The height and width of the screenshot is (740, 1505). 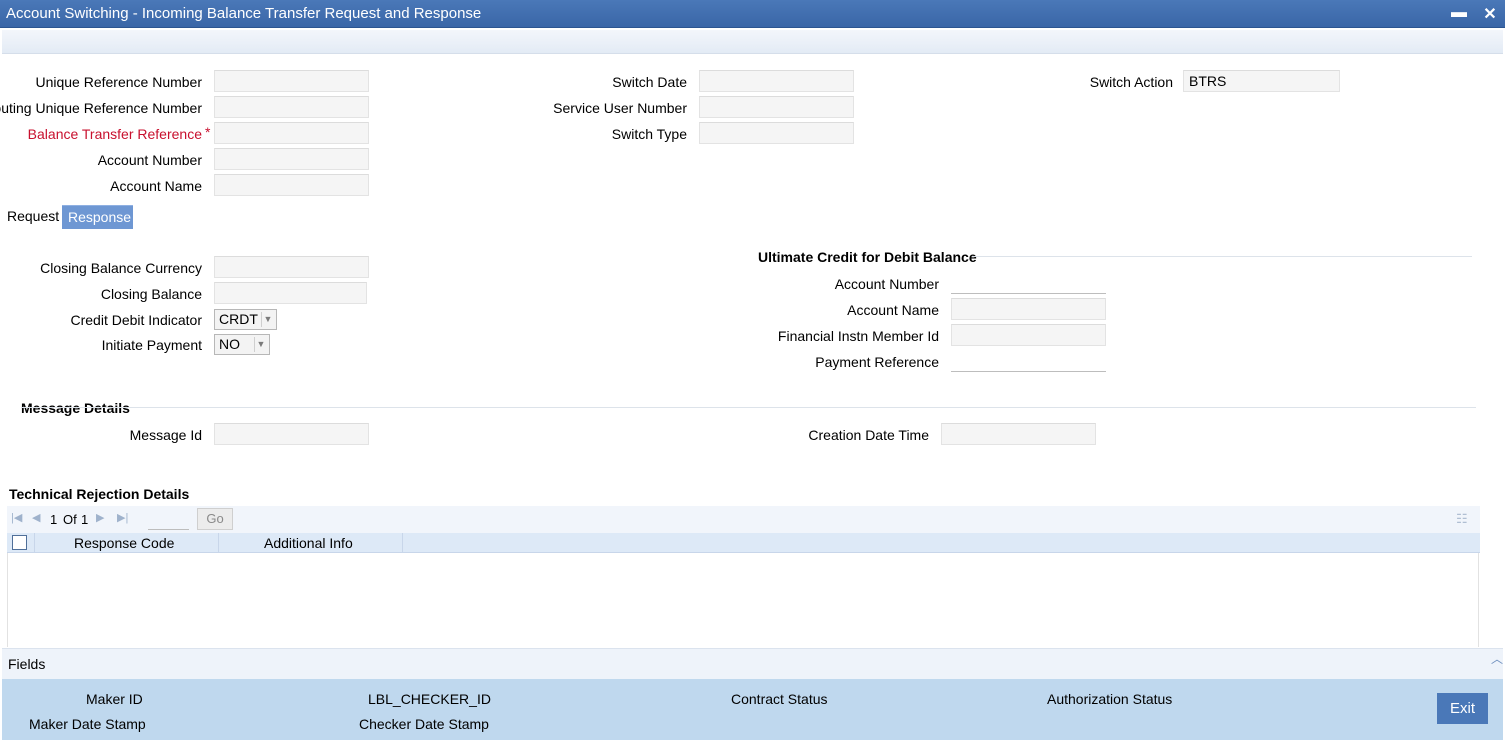 I want to click on chevron-up-icon: ︿, so click(x=1497, y=658).